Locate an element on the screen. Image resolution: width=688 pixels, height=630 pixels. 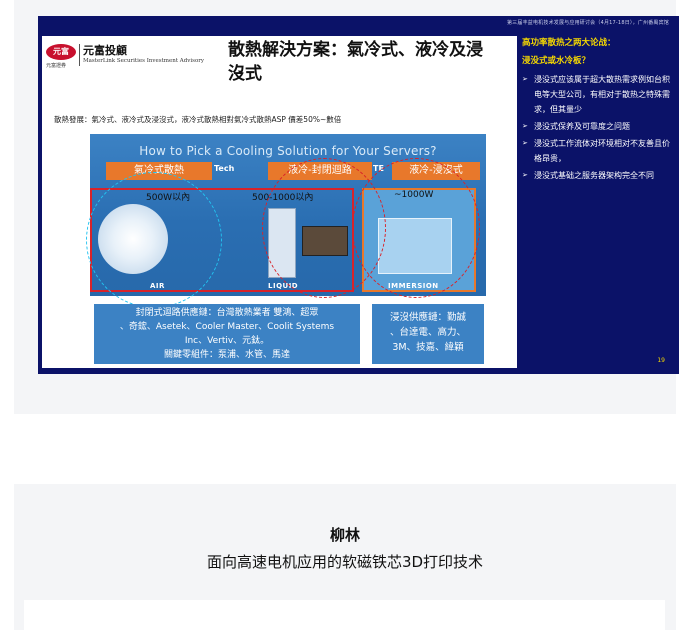
logo-name: 元富投顧 is located at coordinates (105, 50).